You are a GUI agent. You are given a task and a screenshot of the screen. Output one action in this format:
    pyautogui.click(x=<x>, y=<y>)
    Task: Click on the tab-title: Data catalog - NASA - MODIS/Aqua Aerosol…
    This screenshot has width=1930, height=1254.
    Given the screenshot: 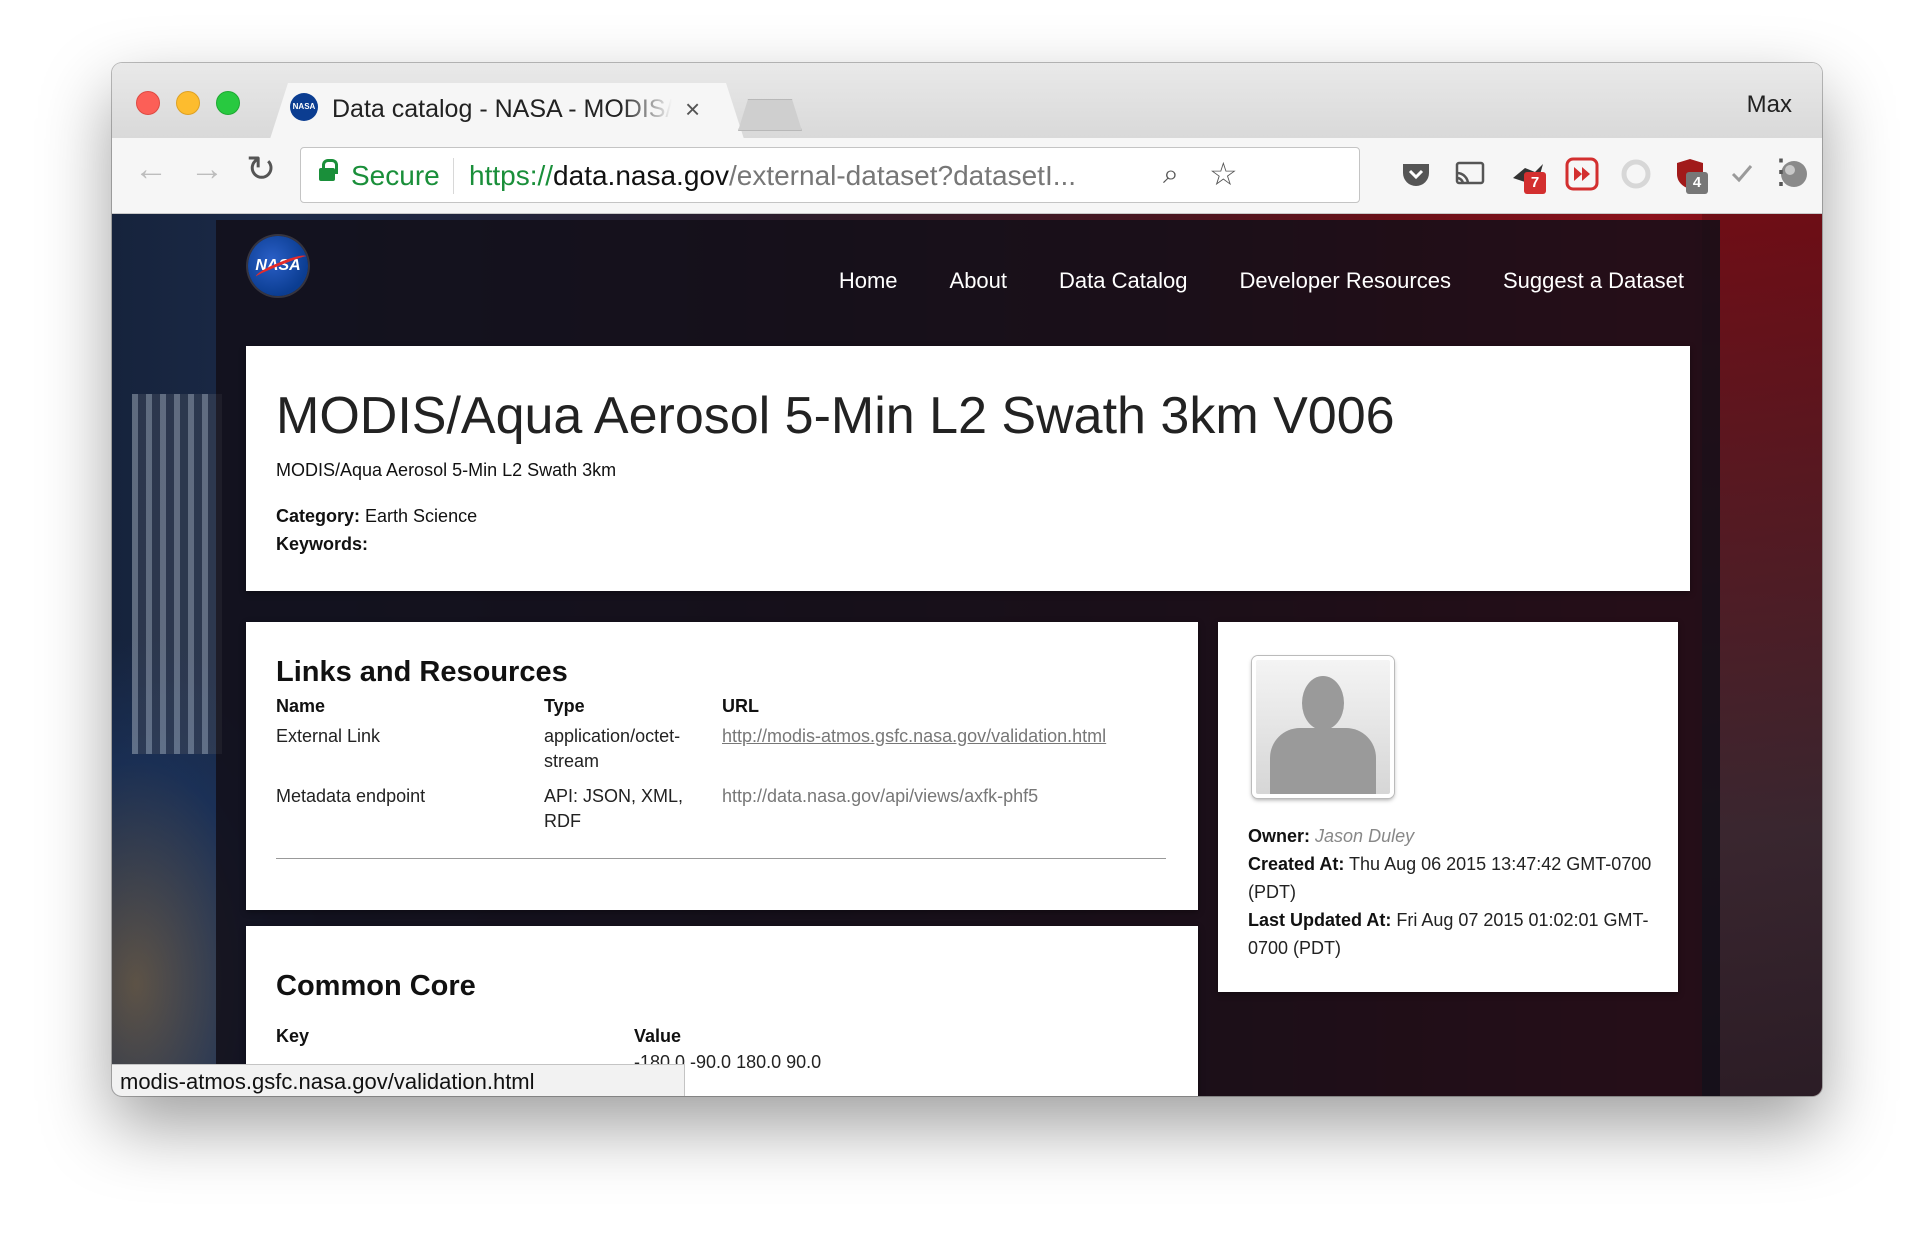 What is the action you would take?
    pyautogui.click(x=502, y=109)
    